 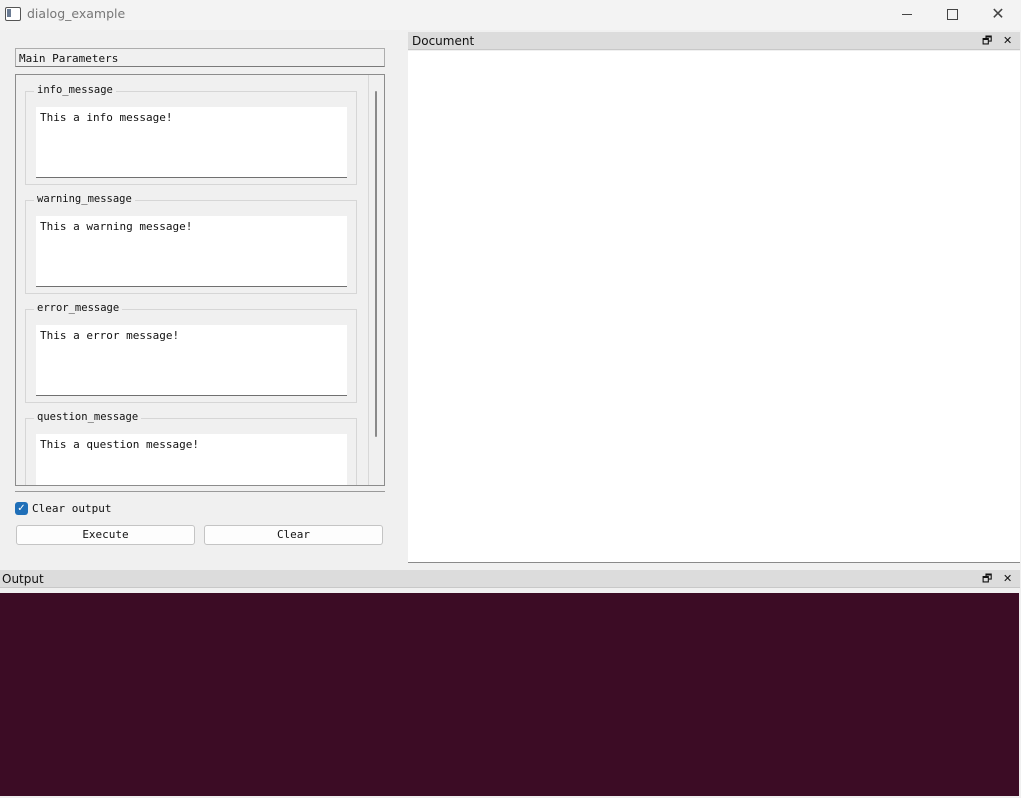 I want to click on maximize-icon, so click(x=952, y=14).